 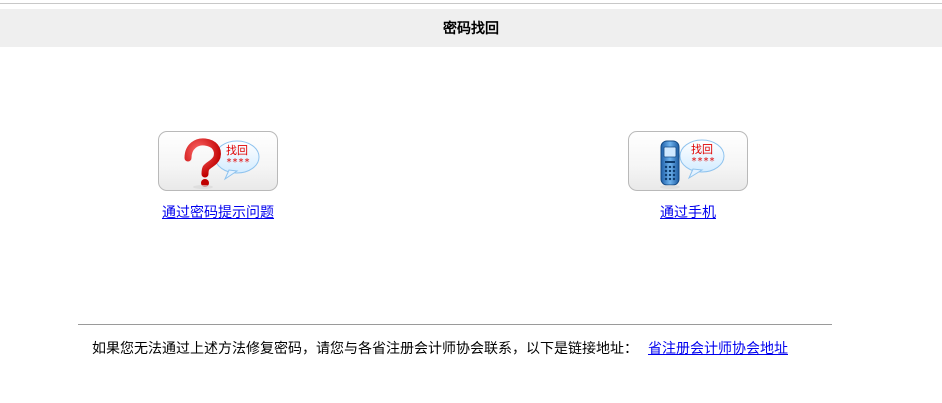 I want to click on mobile-phone-button: 找回 ****, so click(x=688, y=161).